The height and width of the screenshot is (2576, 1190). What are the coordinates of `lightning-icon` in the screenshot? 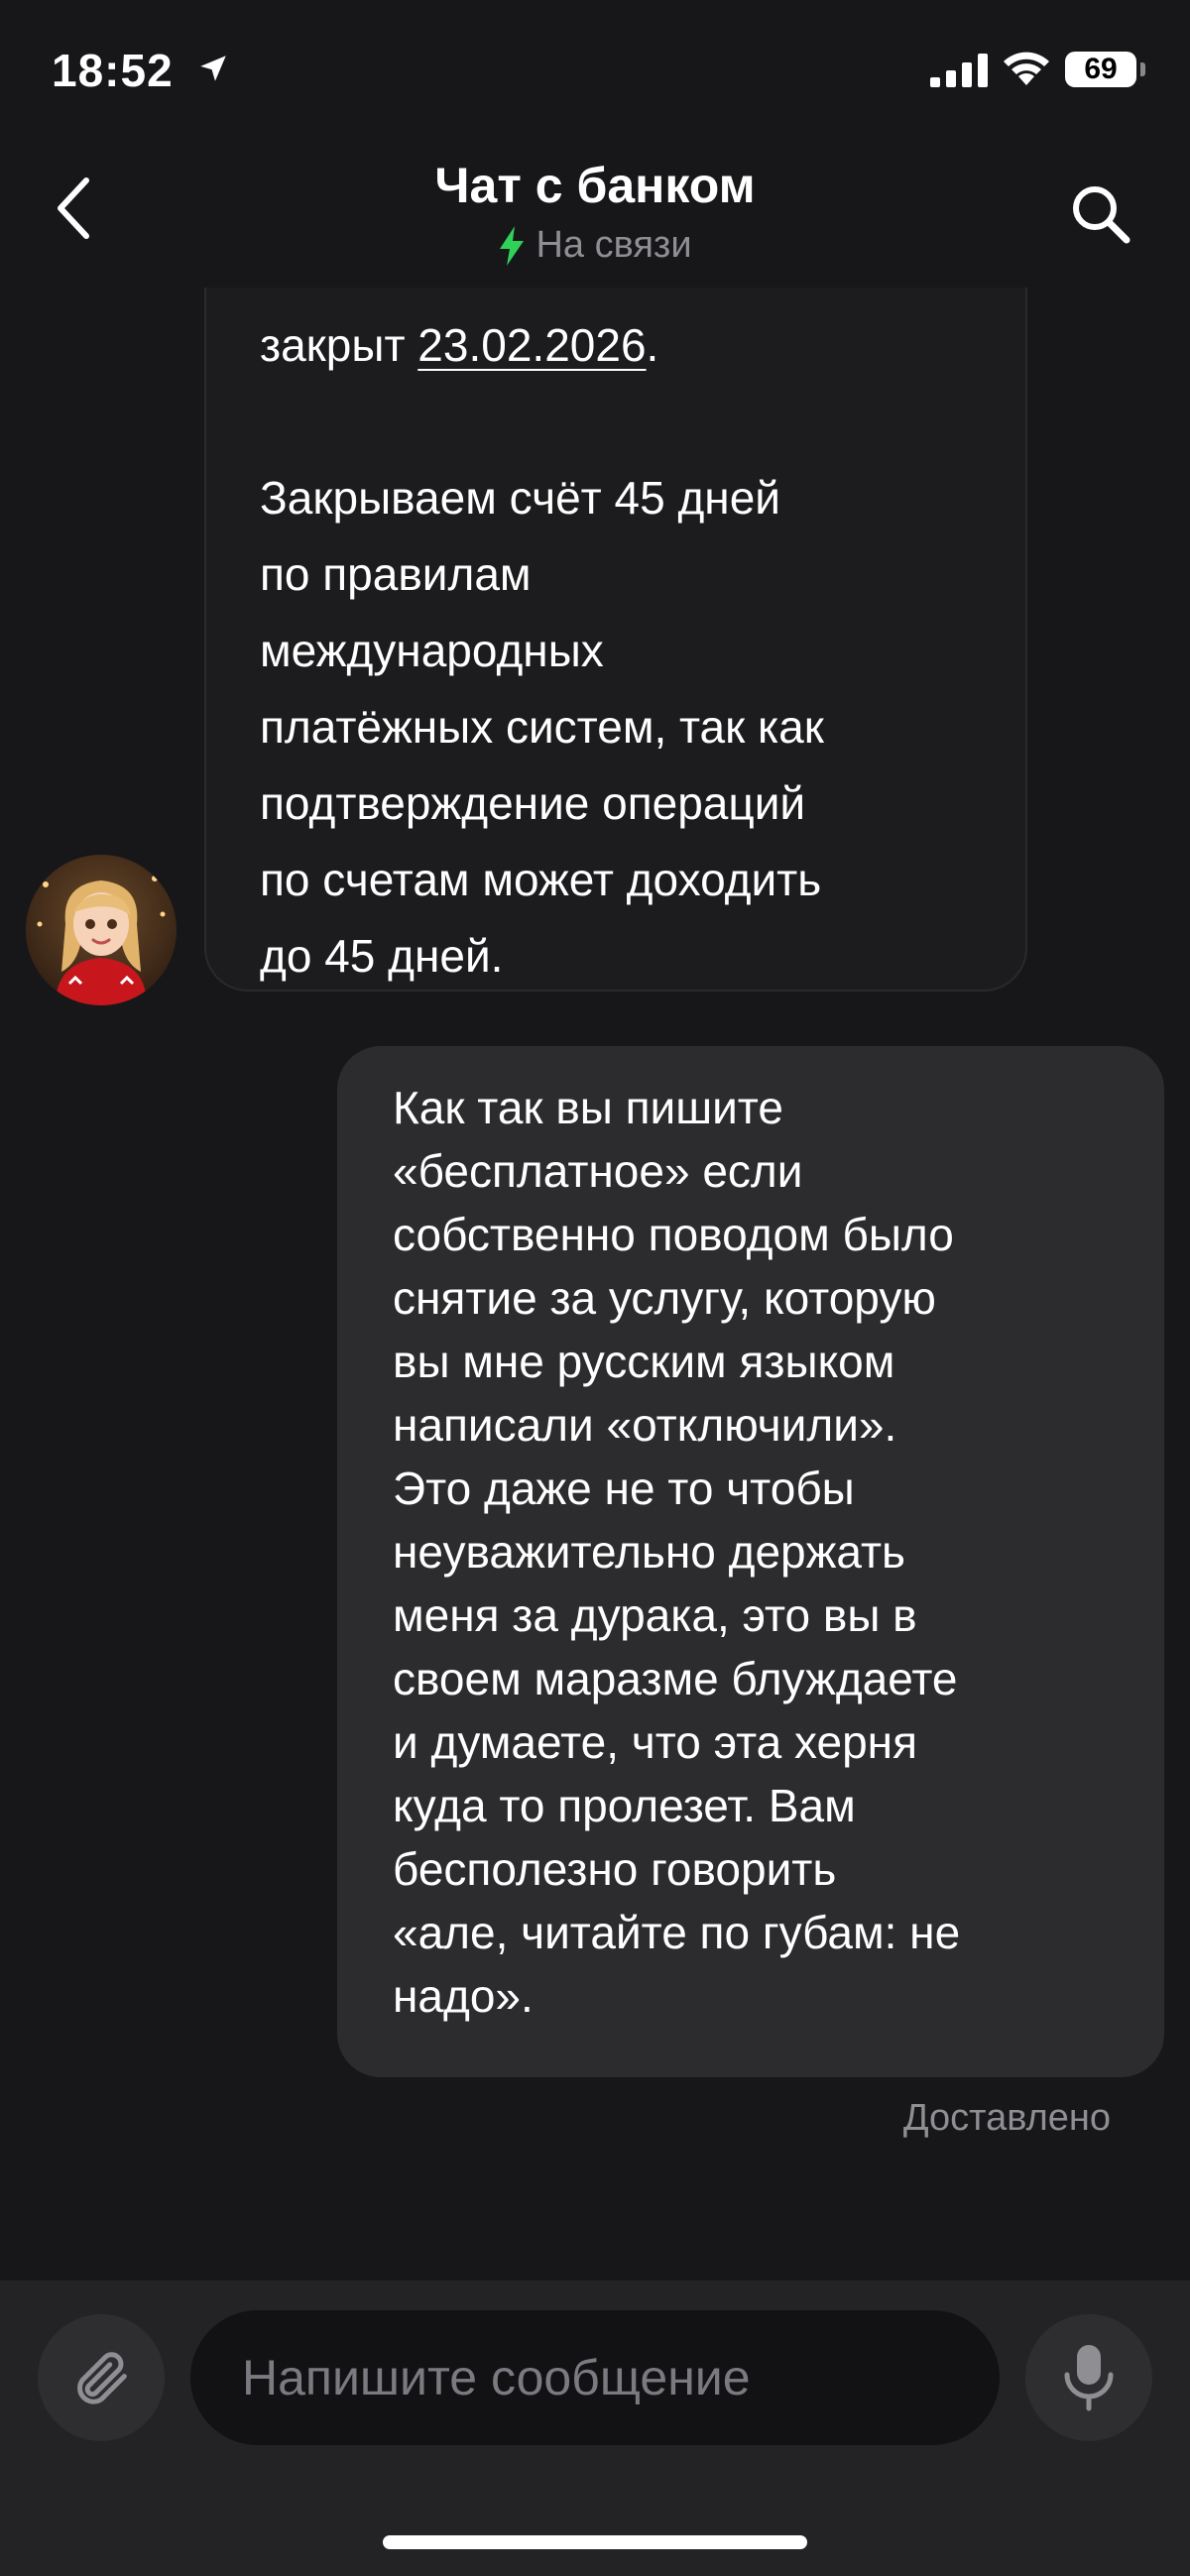 It's located at (512, 246).